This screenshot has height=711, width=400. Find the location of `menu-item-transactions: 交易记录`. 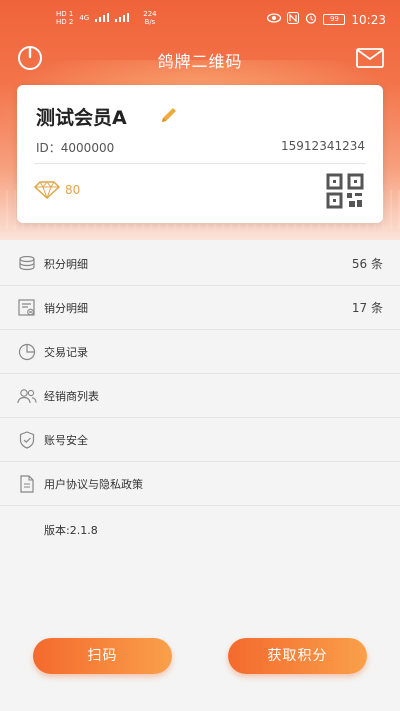

menu-item-transactions: 交易记录 is located at coordinates (200, 352).